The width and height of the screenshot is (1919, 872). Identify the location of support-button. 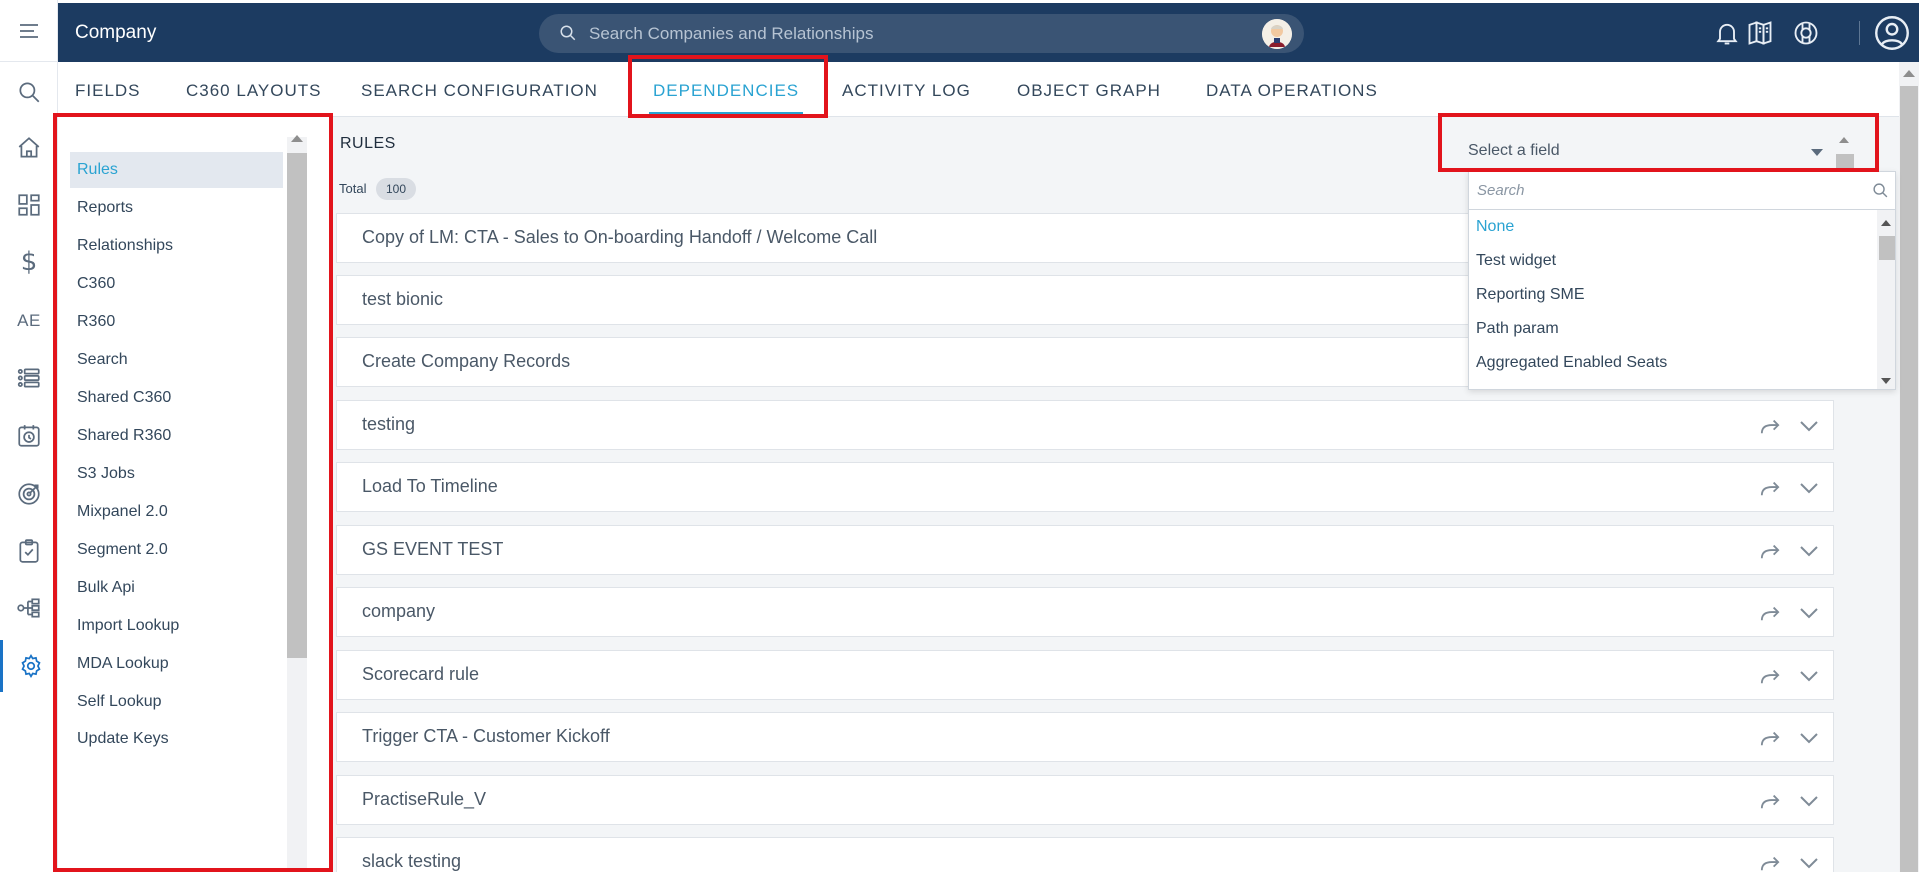
(1806, 33).